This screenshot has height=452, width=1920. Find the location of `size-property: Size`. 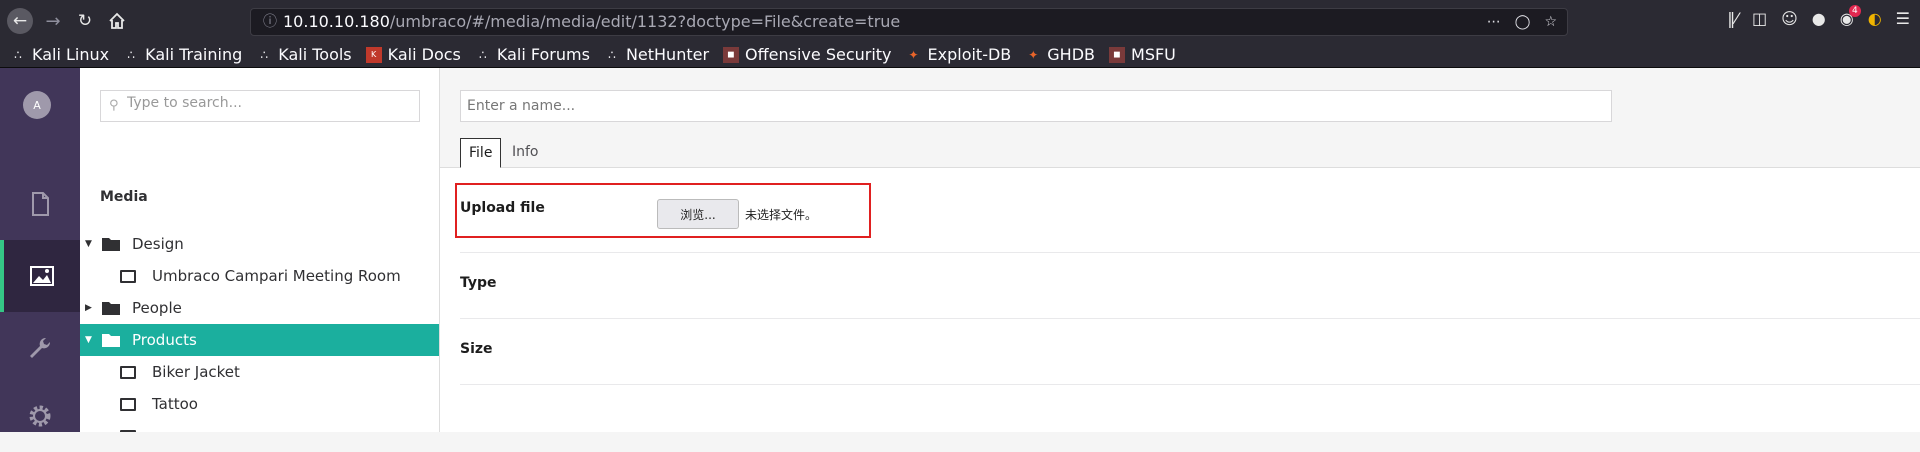

size-property: Size is located at coordinates (1190, 352).